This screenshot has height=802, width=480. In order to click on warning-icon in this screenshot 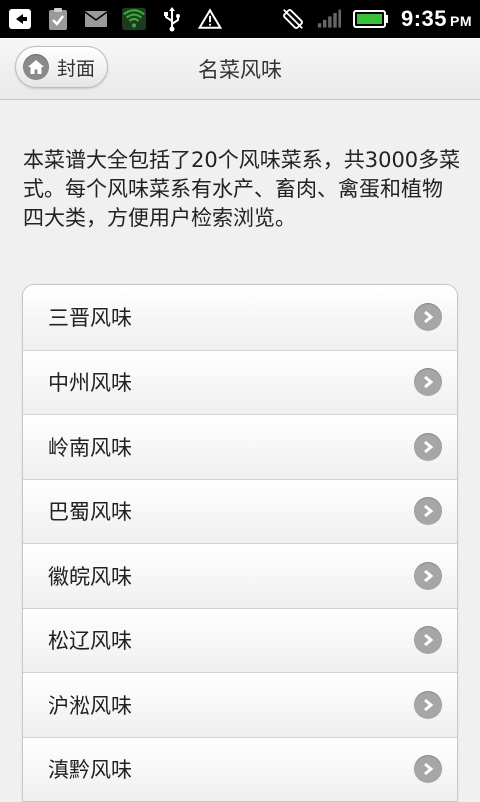, I will do `click(210, 19)`.